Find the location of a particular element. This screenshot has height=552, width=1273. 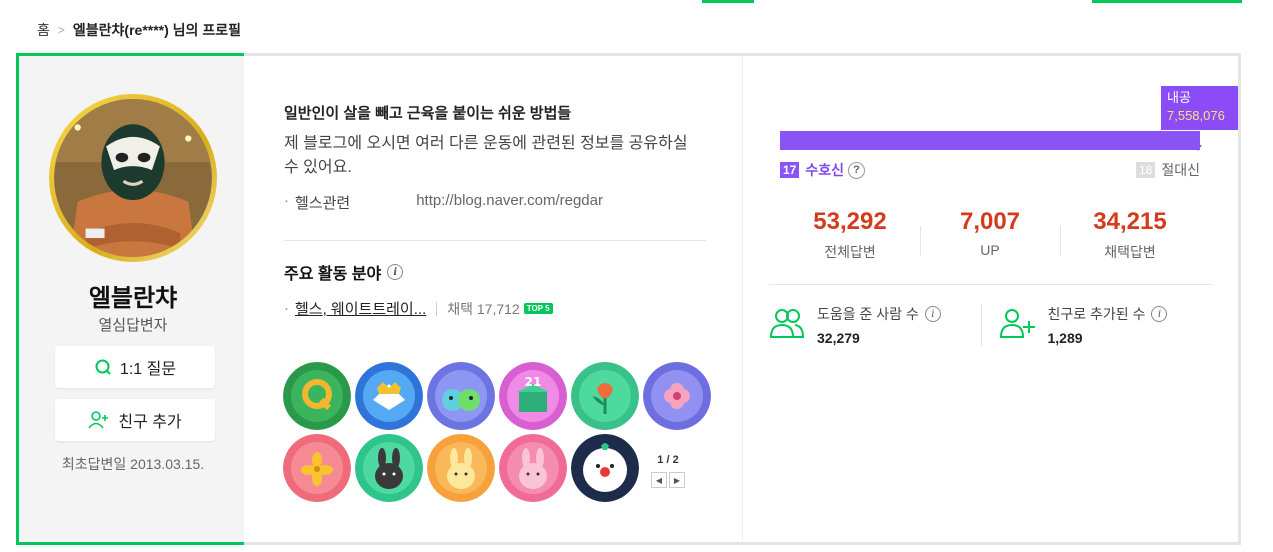

2023-yellow-rabbit-badge is located at coordinates (461, 468).